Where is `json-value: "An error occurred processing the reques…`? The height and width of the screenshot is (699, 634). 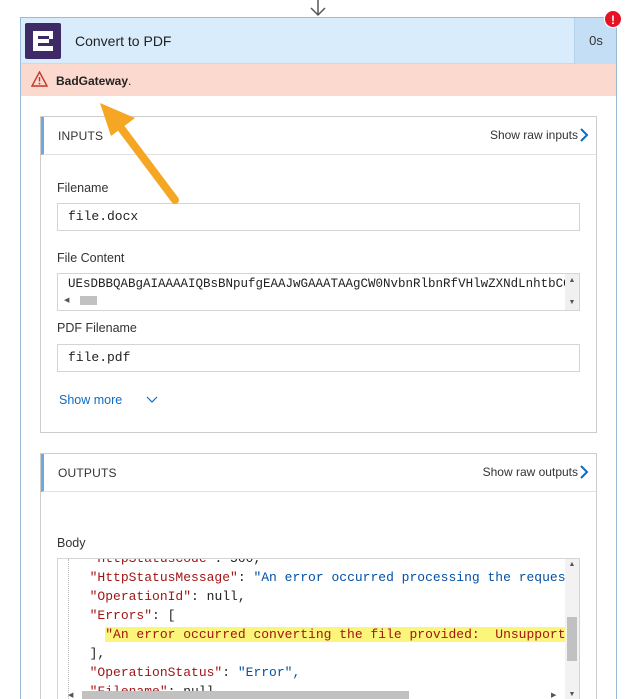
json-value: "An error occurred processing the reques… is located at coordinates (416, 577).